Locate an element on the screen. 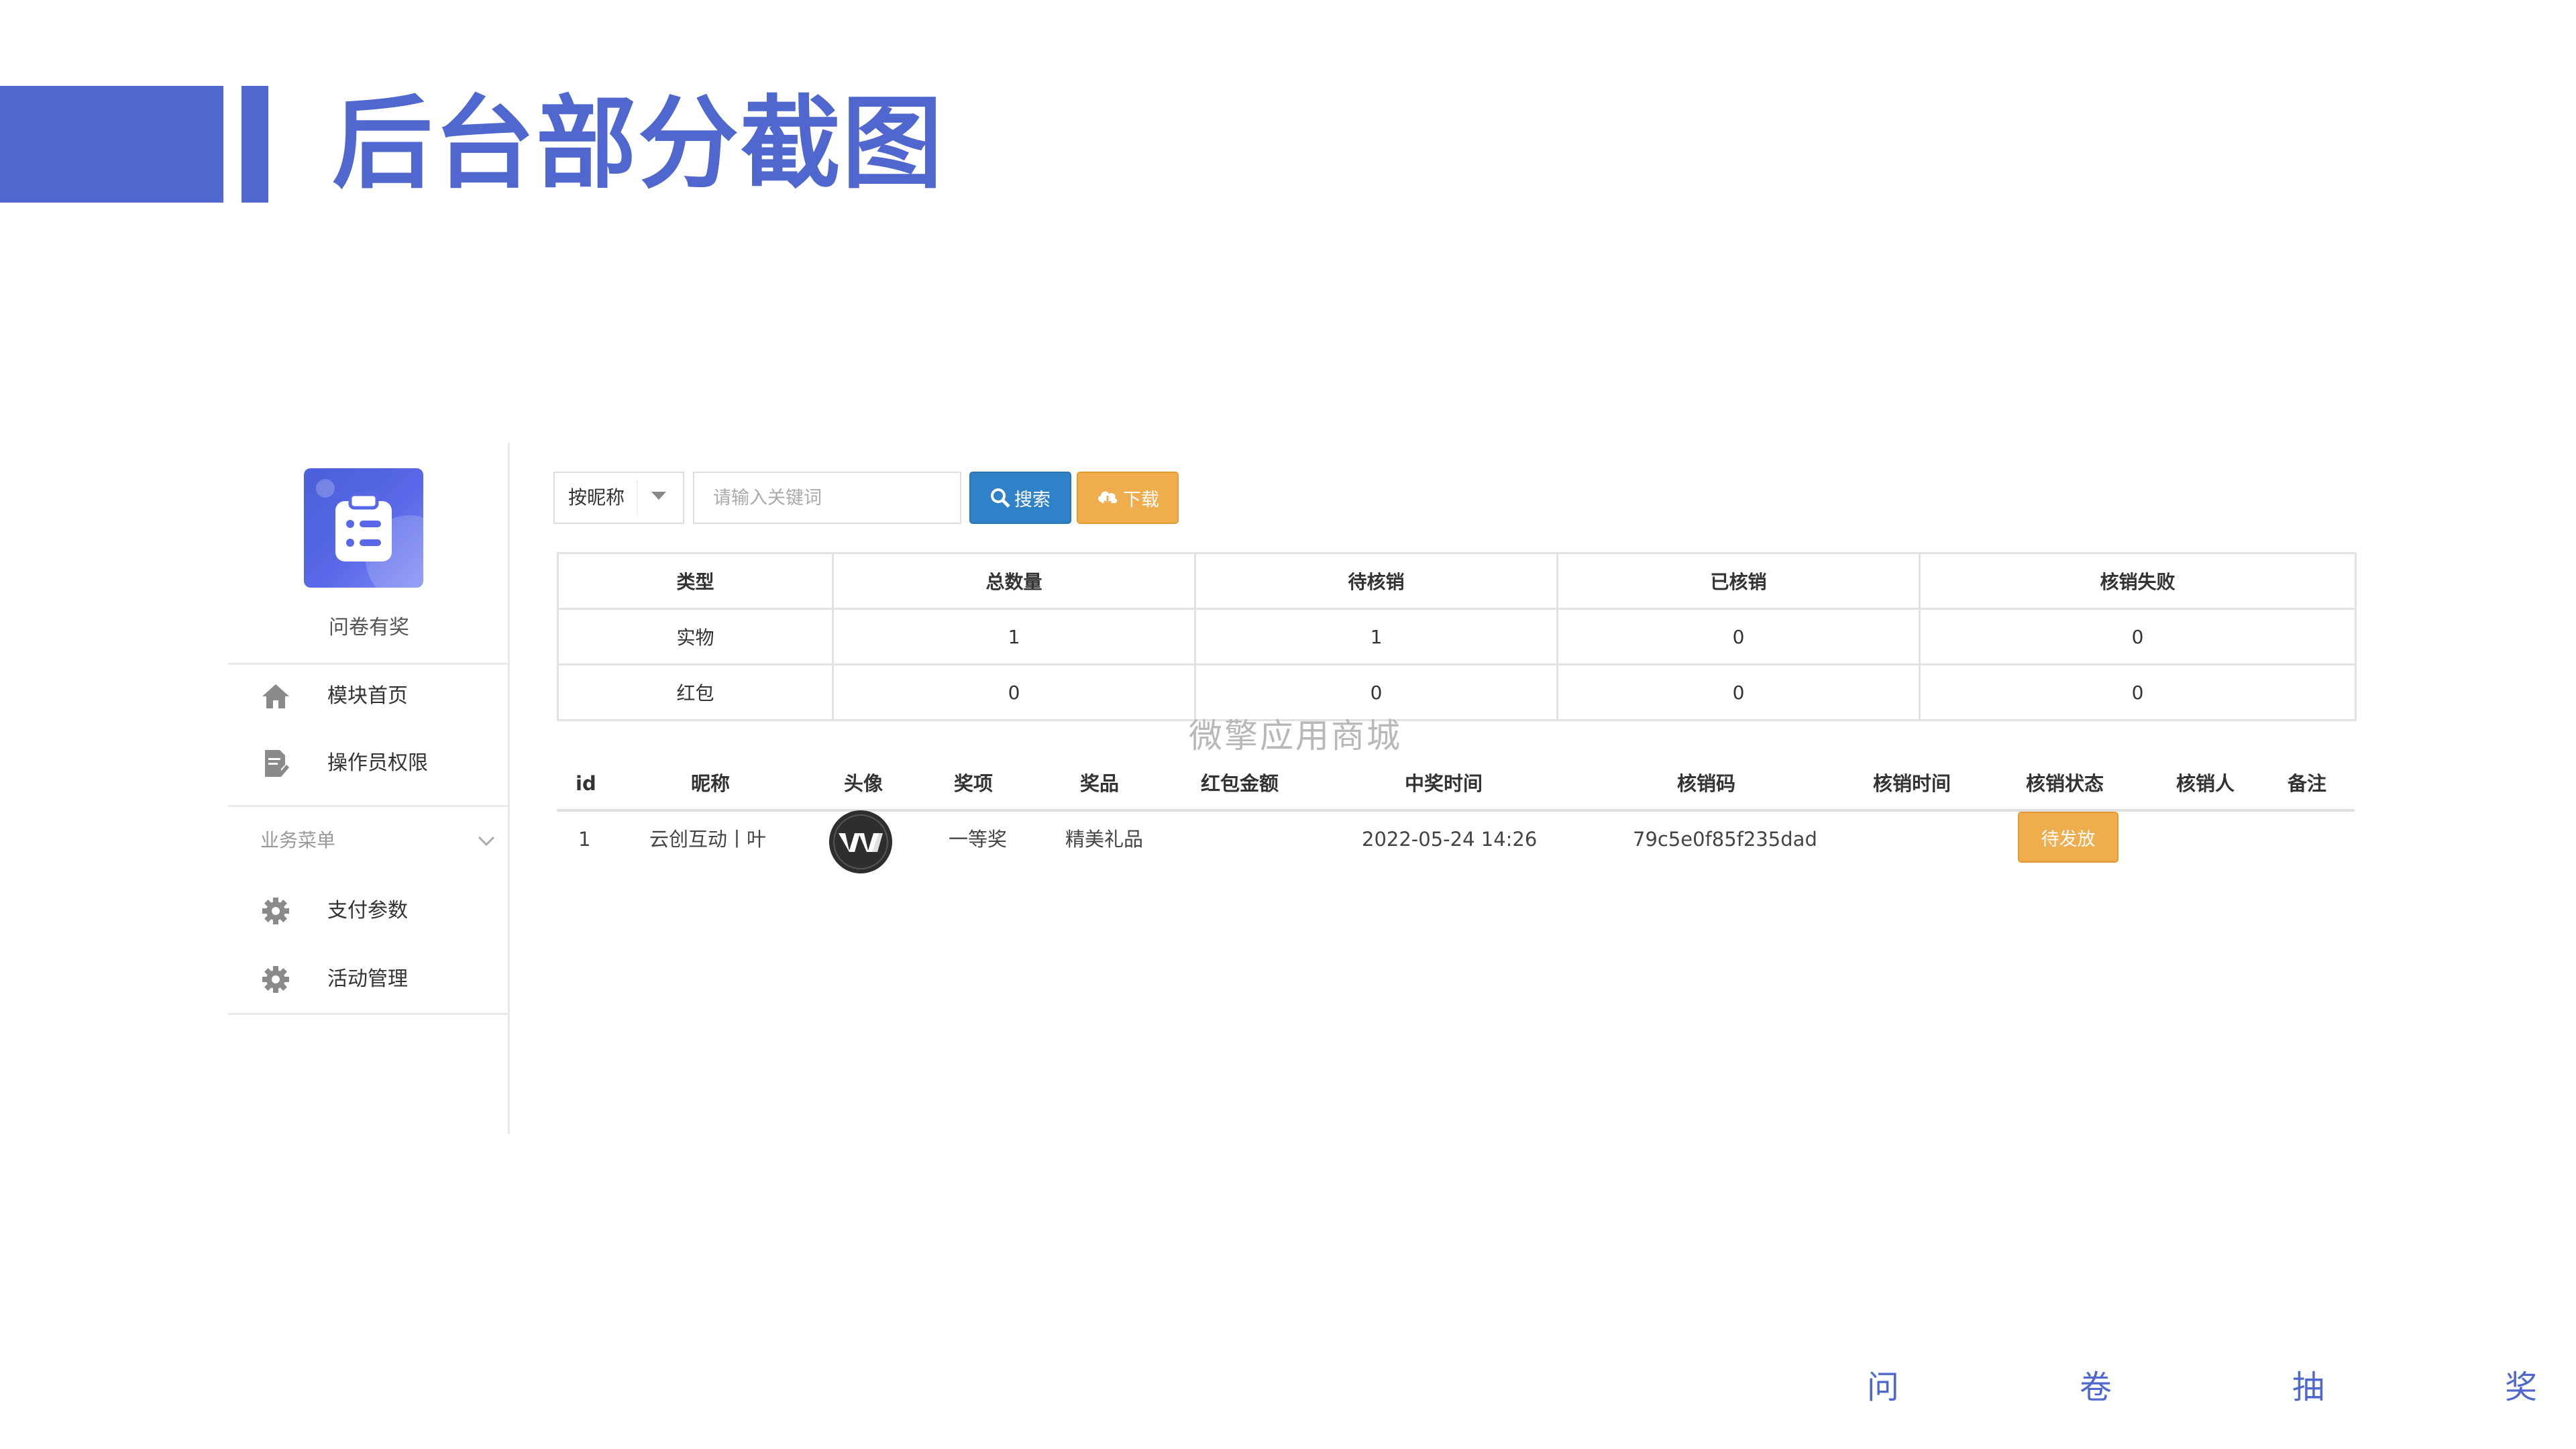  footer-char: 问 is located at coordinates (1883, 1387).